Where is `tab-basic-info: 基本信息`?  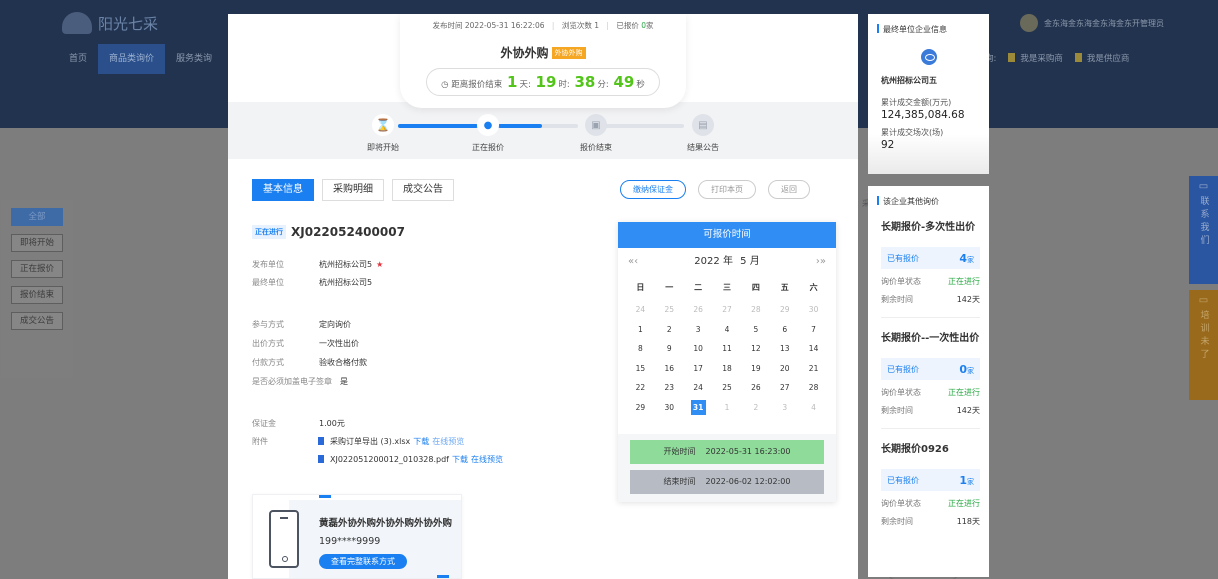 tab-basic-info: 基本信息 is located at coordinates (283, 190).